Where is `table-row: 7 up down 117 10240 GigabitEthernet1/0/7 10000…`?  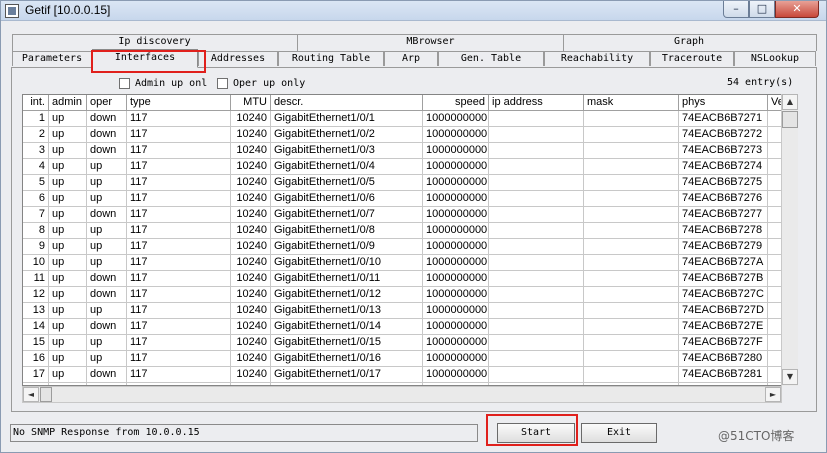
table-row: 7 up down 117 10240 GigabitEthernet1/0/7 10000… is located at coordinates (410, 215).